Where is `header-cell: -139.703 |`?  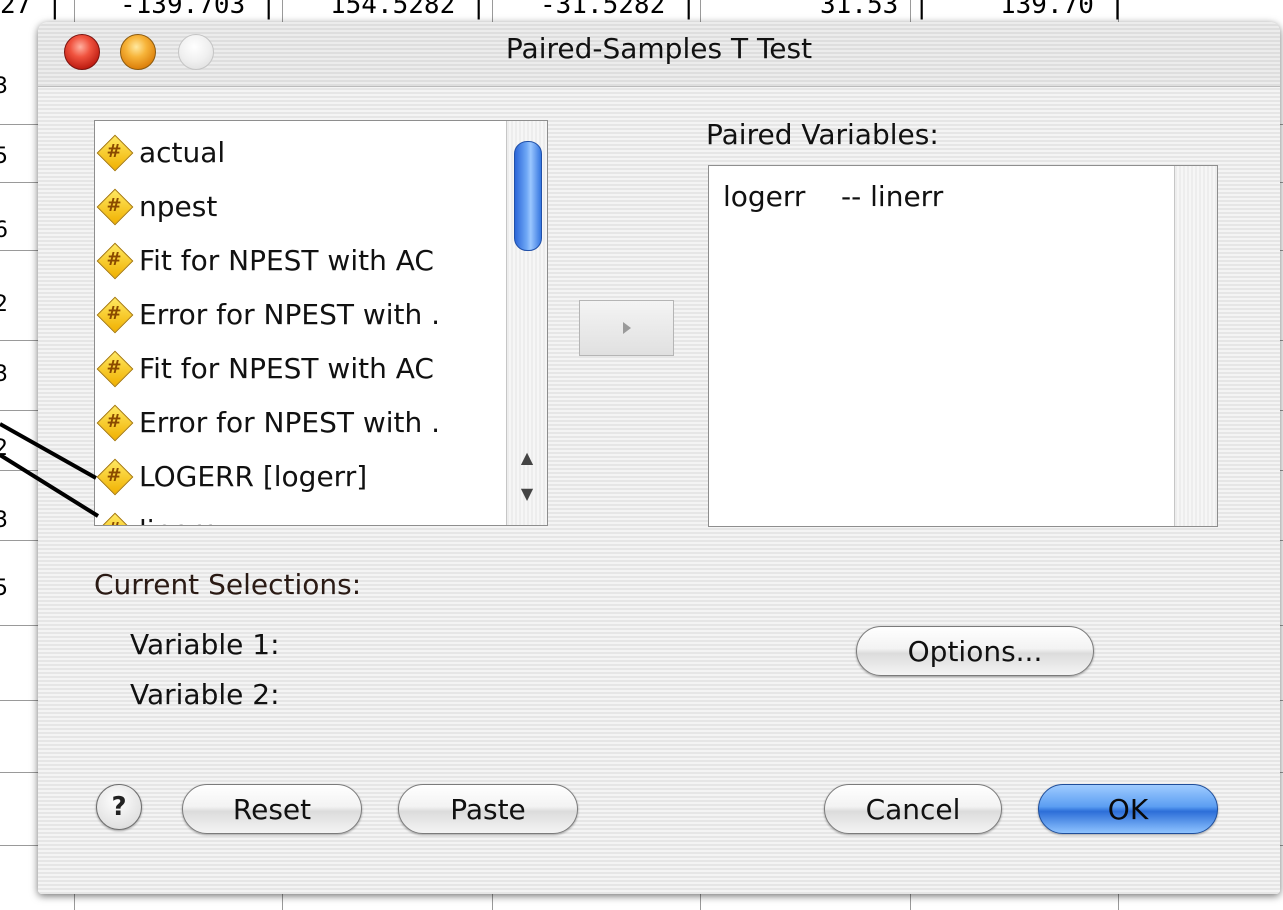 header-cell: -139.703 | is located at coordinates (198, 10).